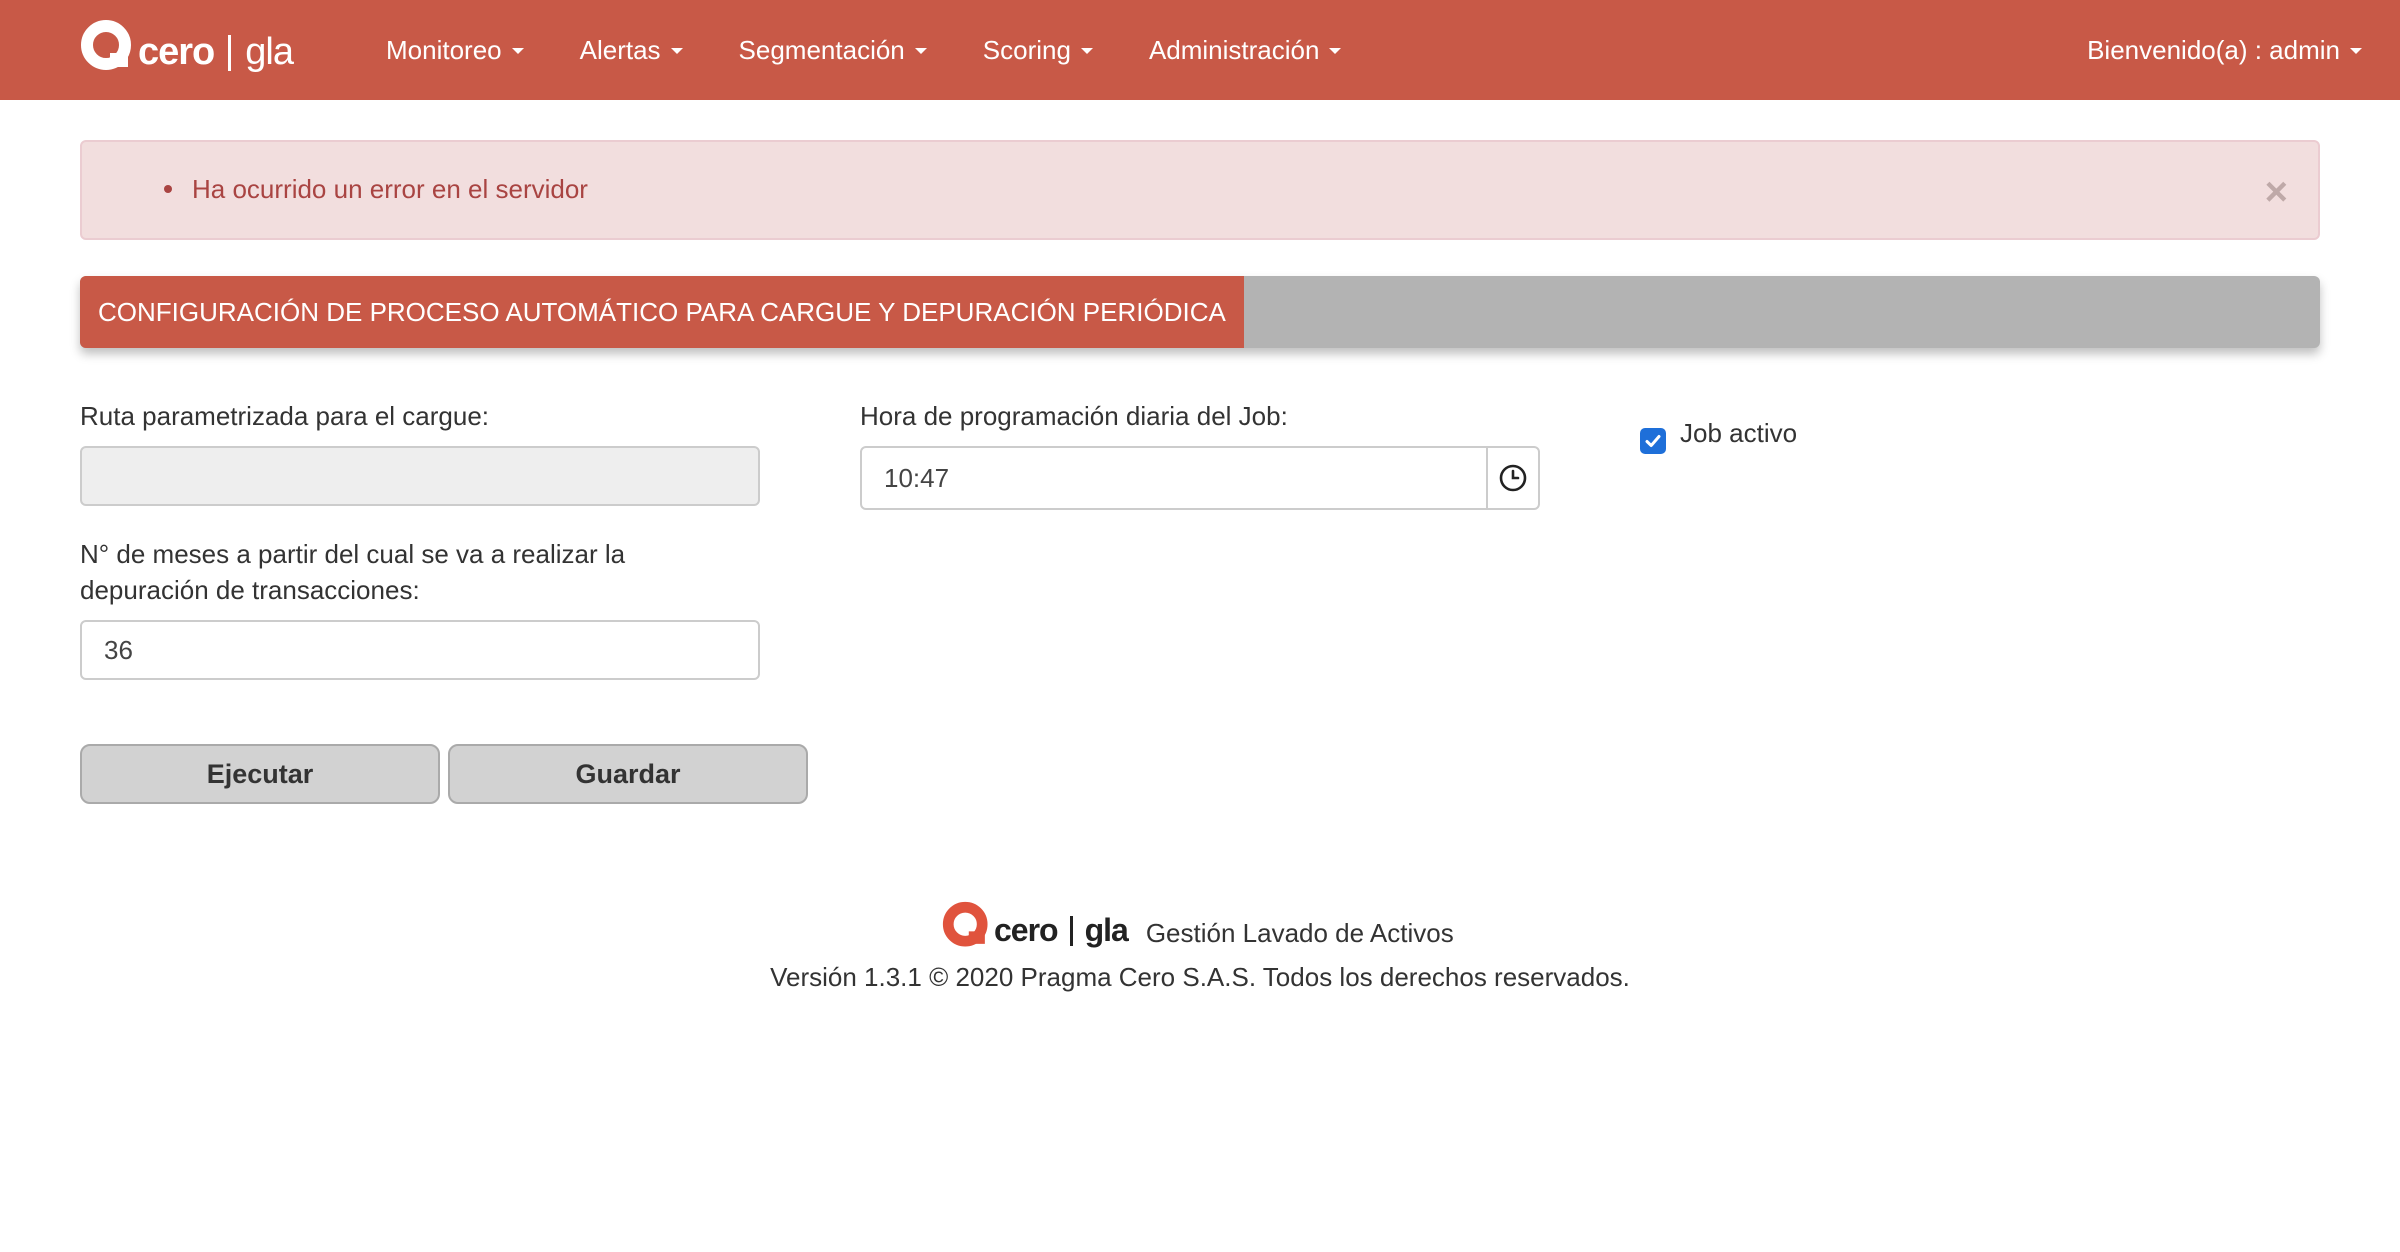  What do you see at coordinates (1026, 929) in the screenshot?
I see `footer-brand-name: cero` at bounding box center [1026, 929].